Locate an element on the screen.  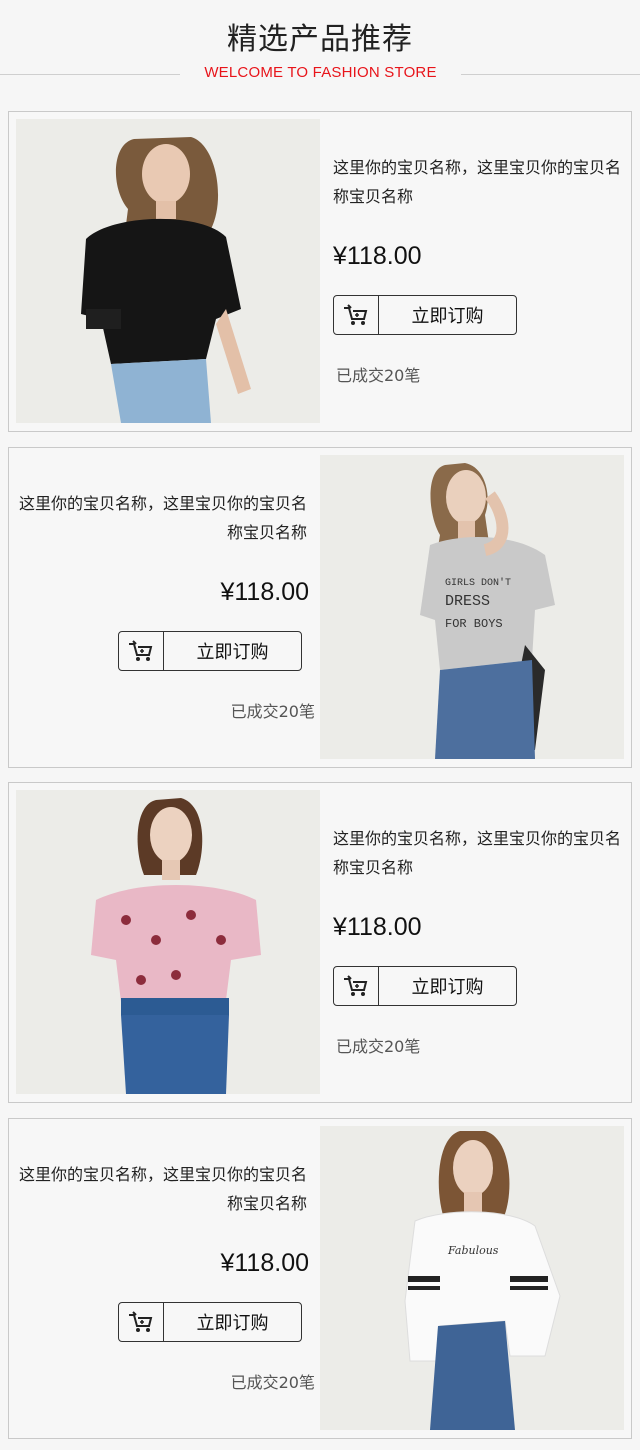
svg-text: DRESS is located at coordinates (467, 601).